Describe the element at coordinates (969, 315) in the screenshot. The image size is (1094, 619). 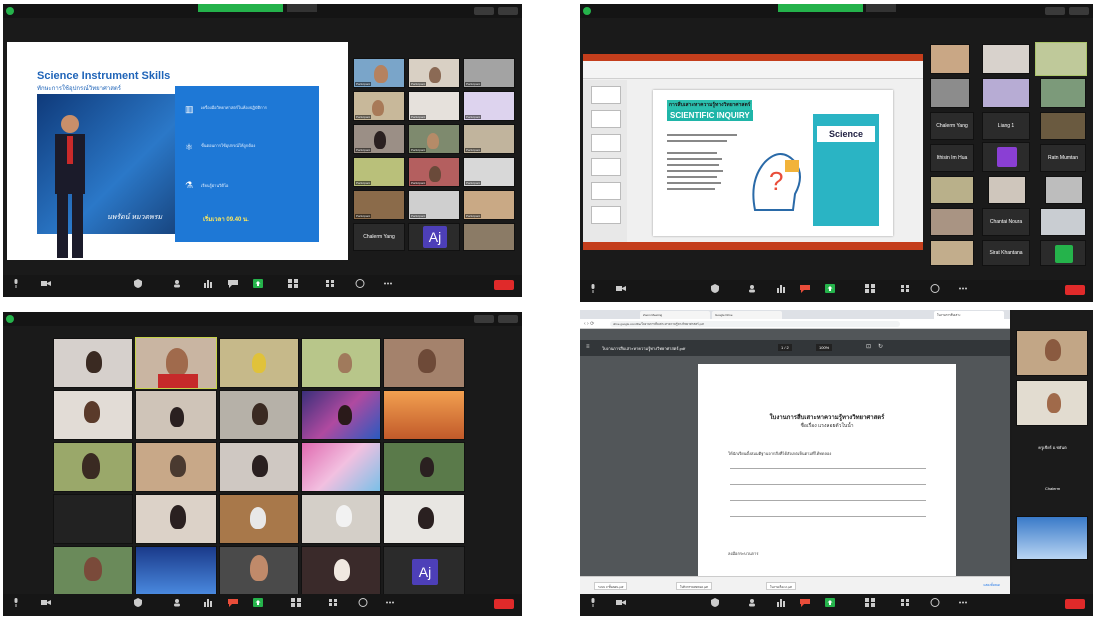
I see `browser-tab-active: ใบงานการสืบเสาะ` at that location.